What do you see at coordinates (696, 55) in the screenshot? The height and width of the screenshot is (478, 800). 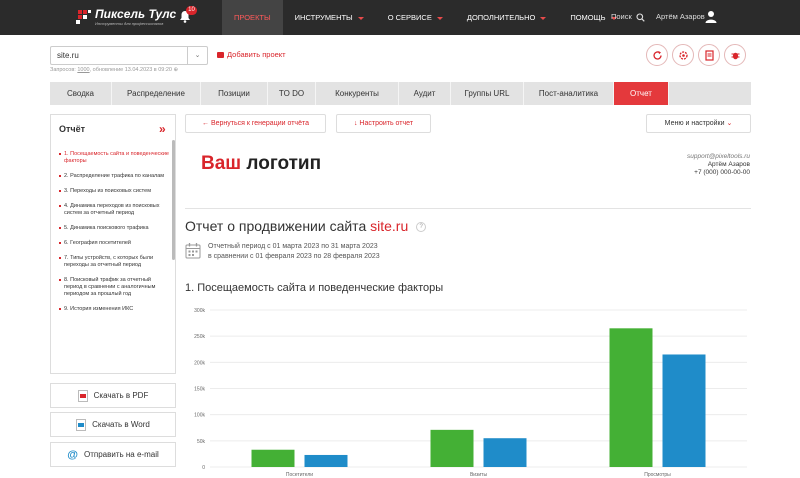 I see `project-tools` at bounding box center [696, 55].